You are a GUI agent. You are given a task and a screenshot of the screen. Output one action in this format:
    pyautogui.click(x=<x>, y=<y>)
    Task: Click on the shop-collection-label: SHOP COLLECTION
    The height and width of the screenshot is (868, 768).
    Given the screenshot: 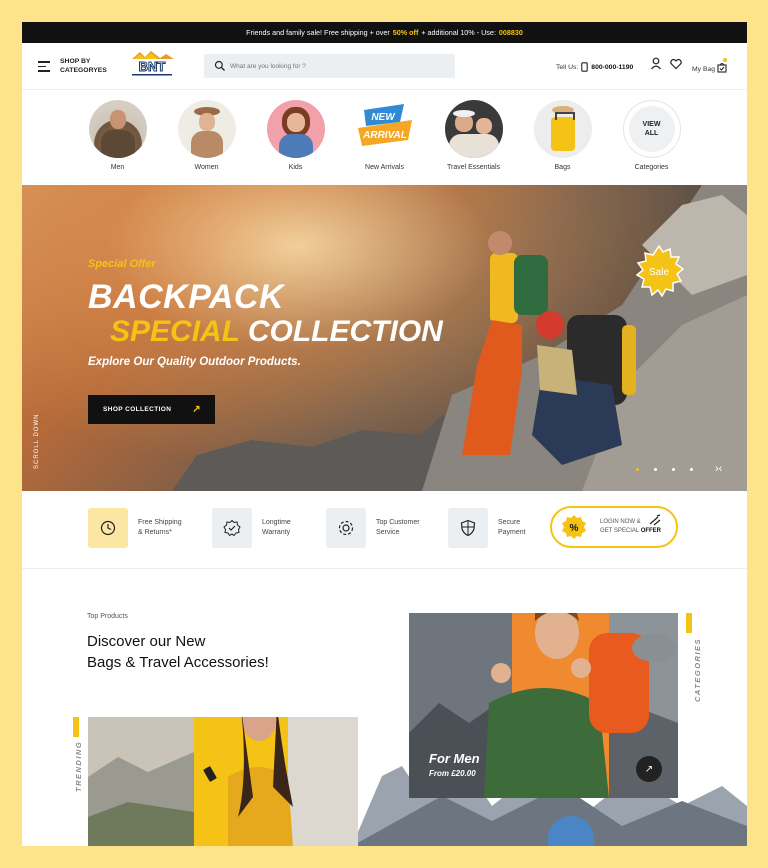 What is the action you would take?
    pyautogui.click(x=137, y=409)
    